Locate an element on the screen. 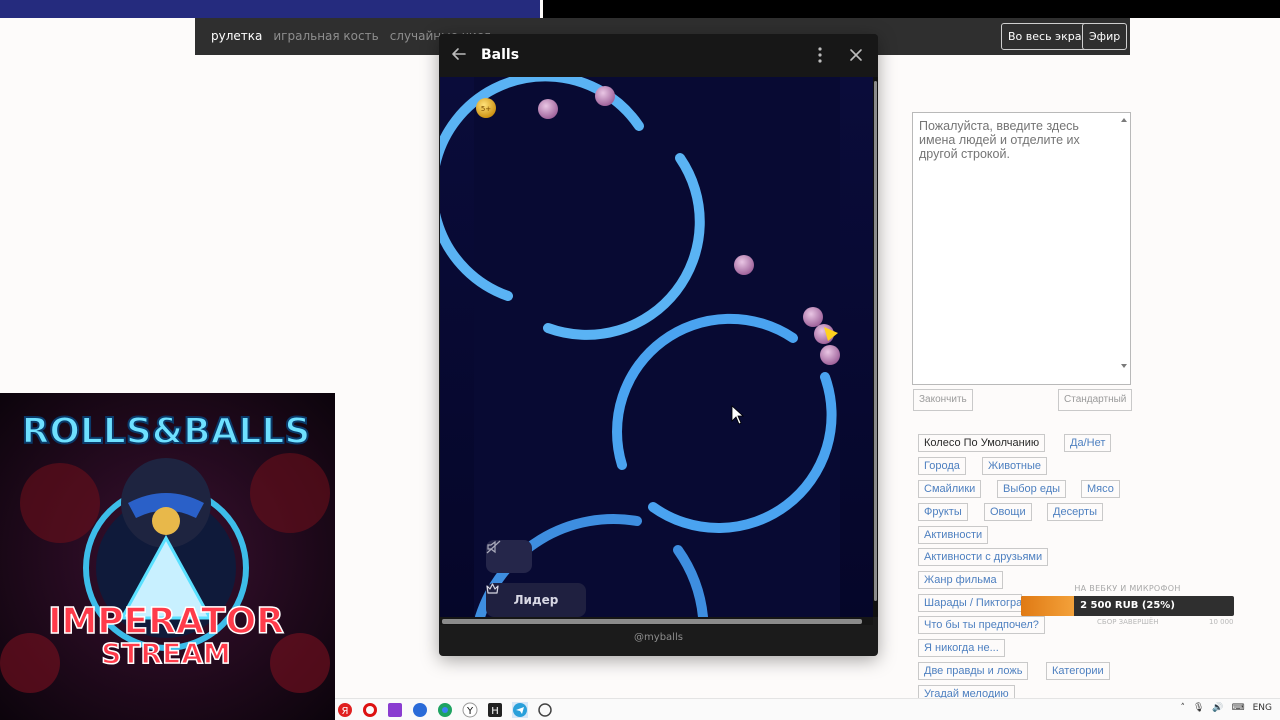 Image resolution: width=1280 pixels, height=720 pixels. horizontal-scrollbar is located at coordinates (656, 621).